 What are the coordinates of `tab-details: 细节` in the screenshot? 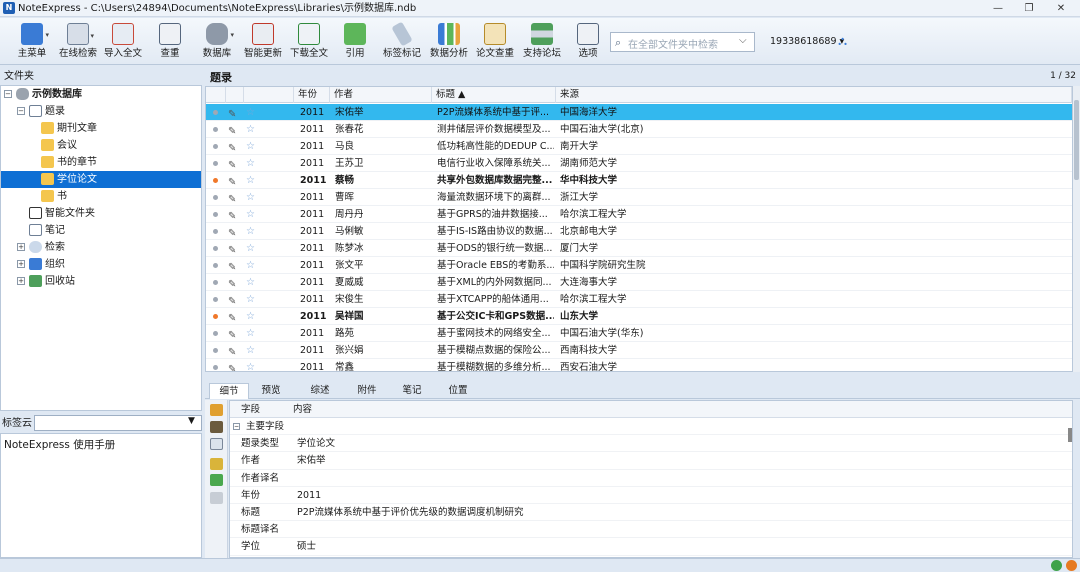 It's located at (229, 391).